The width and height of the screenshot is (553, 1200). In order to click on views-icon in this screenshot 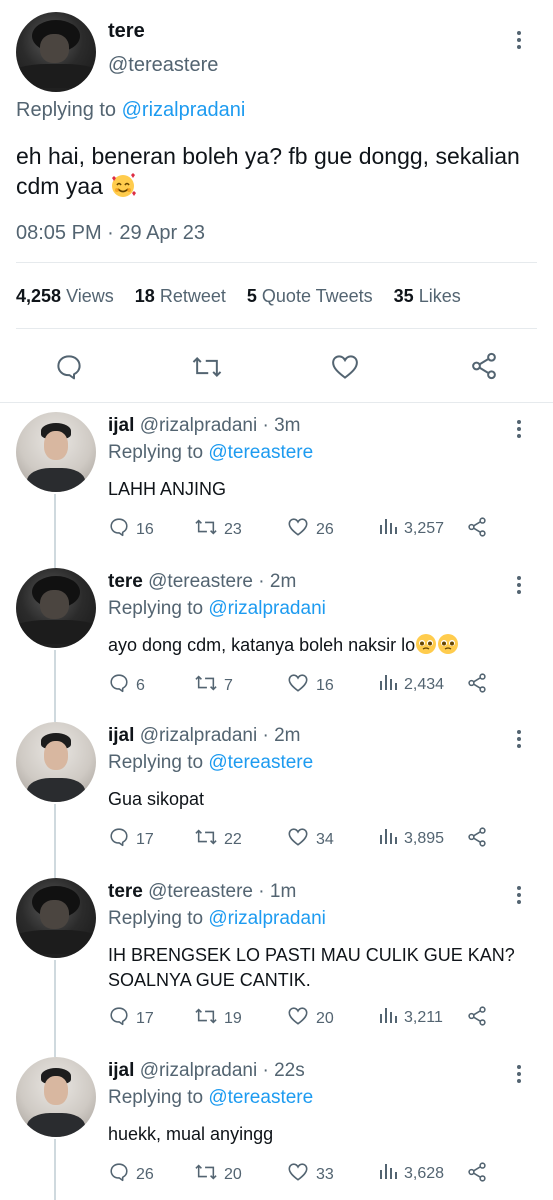, I will do `click(391, 1173)`.